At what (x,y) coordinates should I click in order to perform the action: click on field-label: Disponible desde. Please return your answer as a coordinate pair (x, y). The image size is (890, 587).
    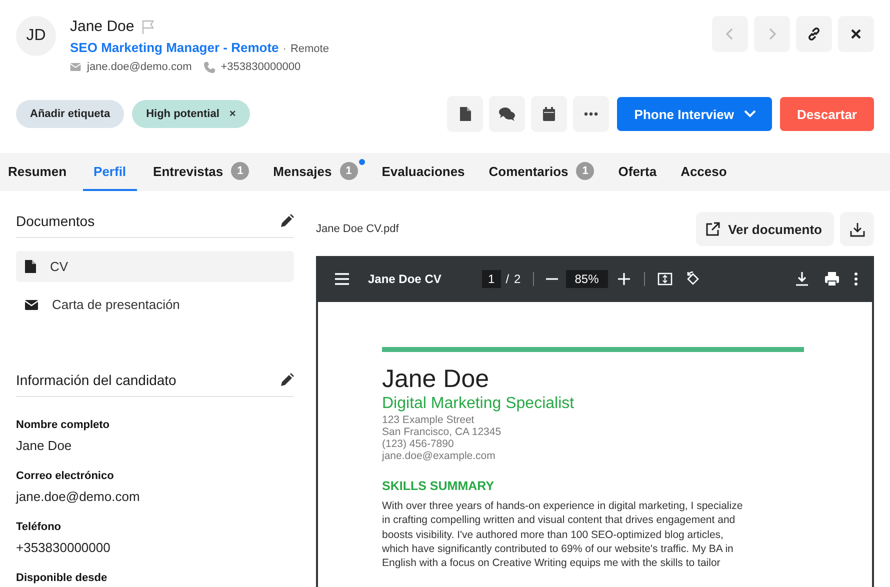
    Looking at the image, I should click on (62, 578).